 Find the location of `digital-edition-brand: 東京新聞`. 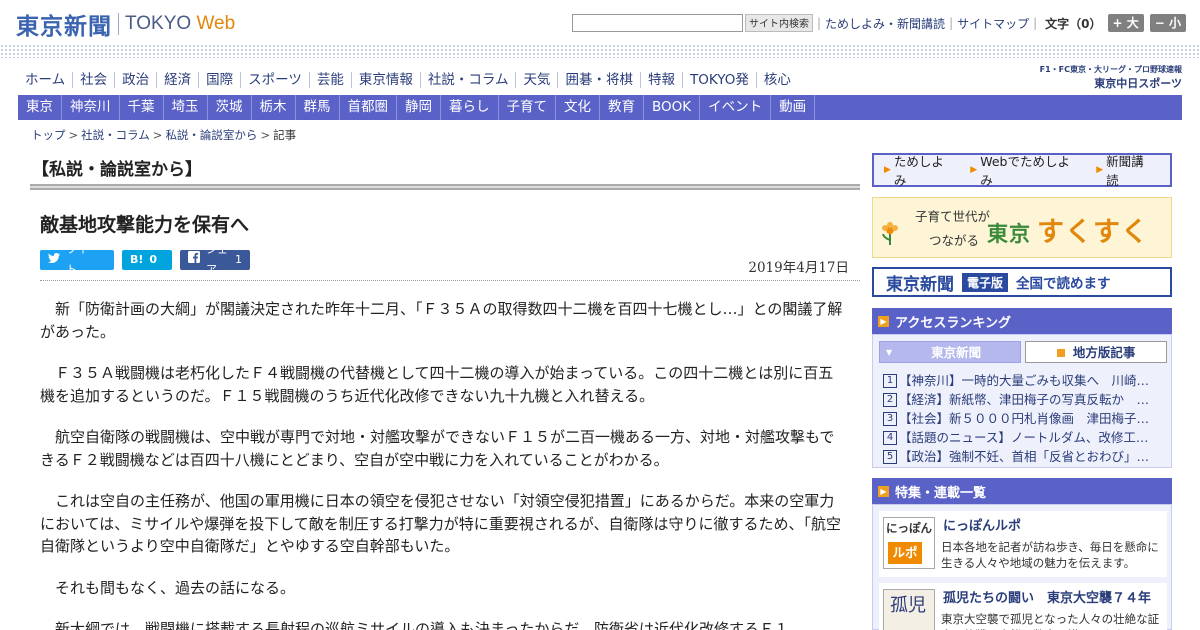

digital-edition-brand: 東京新聞 is located at coordinates (920, 284).